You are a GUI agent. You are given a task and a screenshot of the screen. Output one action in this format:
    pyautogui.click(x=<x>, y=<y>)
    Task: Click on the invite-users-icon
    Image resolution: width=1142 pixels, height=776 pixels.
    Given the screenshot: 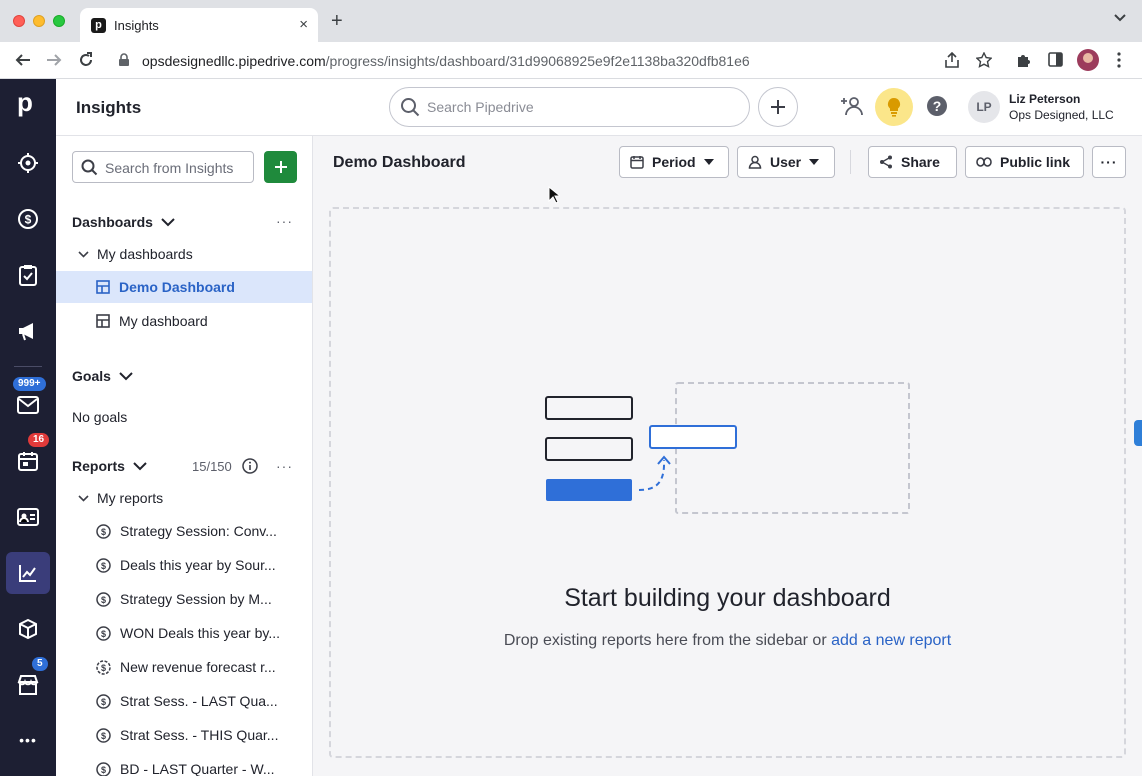 What is the action you would take?
    pyautogui.click(x=852, y=106)
    